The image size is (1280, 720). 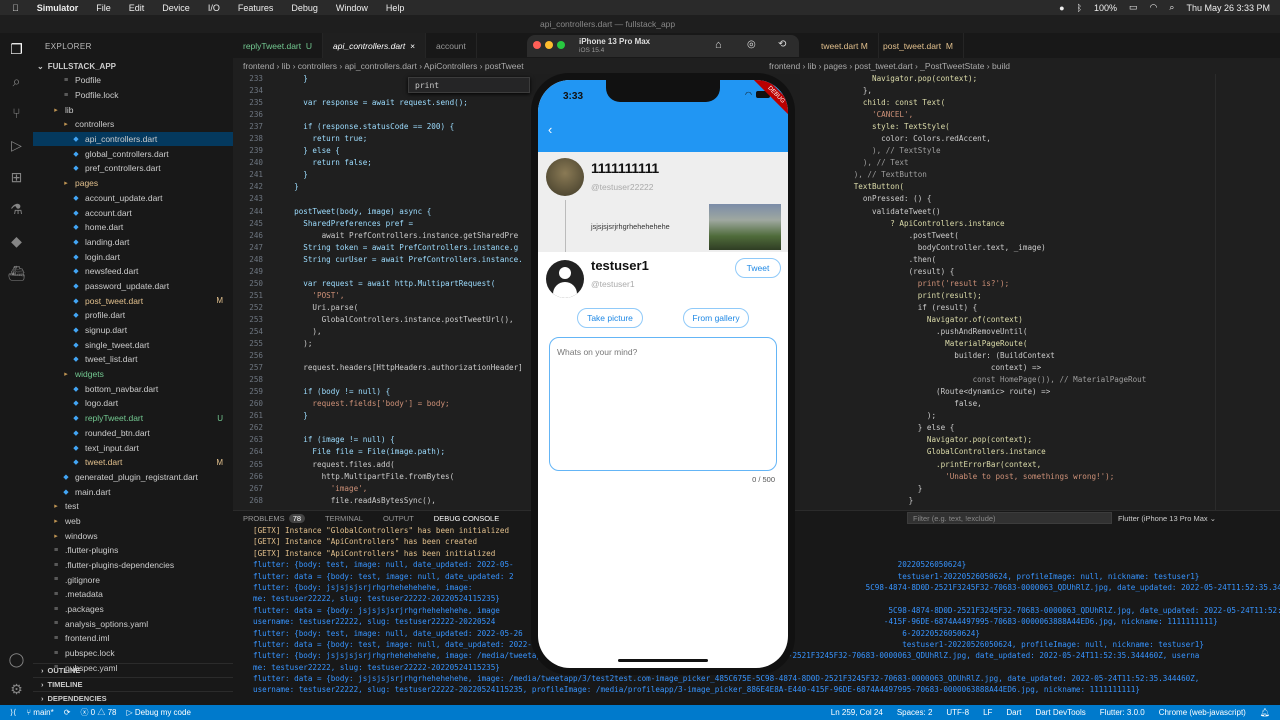 I want to click on code-line: 238 return true;, so click(x=383, y=140).